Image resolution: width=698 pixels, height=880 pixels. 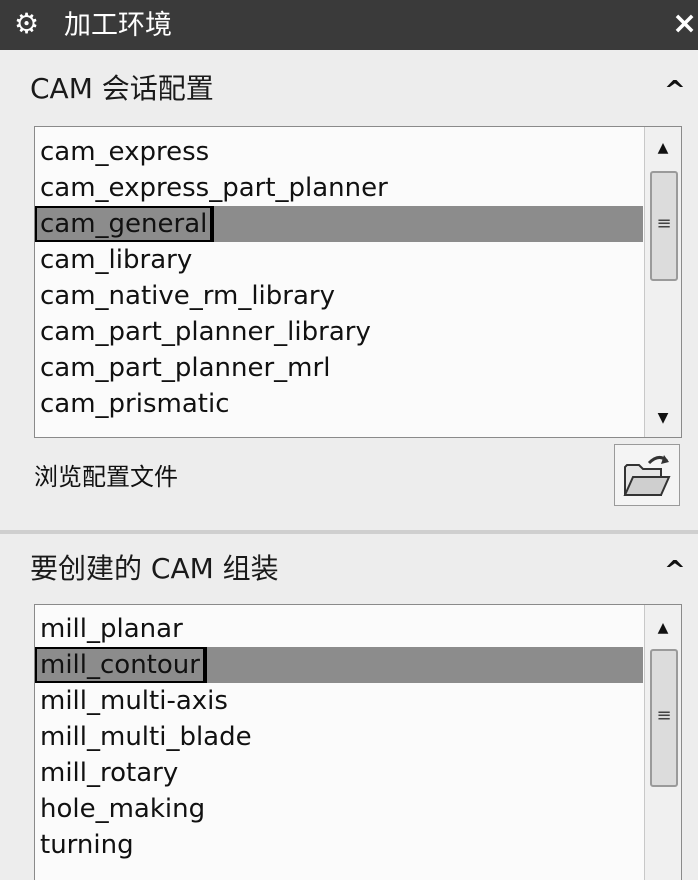 I want to click on gear-icon: ⚙, so click(x=26, y=24).